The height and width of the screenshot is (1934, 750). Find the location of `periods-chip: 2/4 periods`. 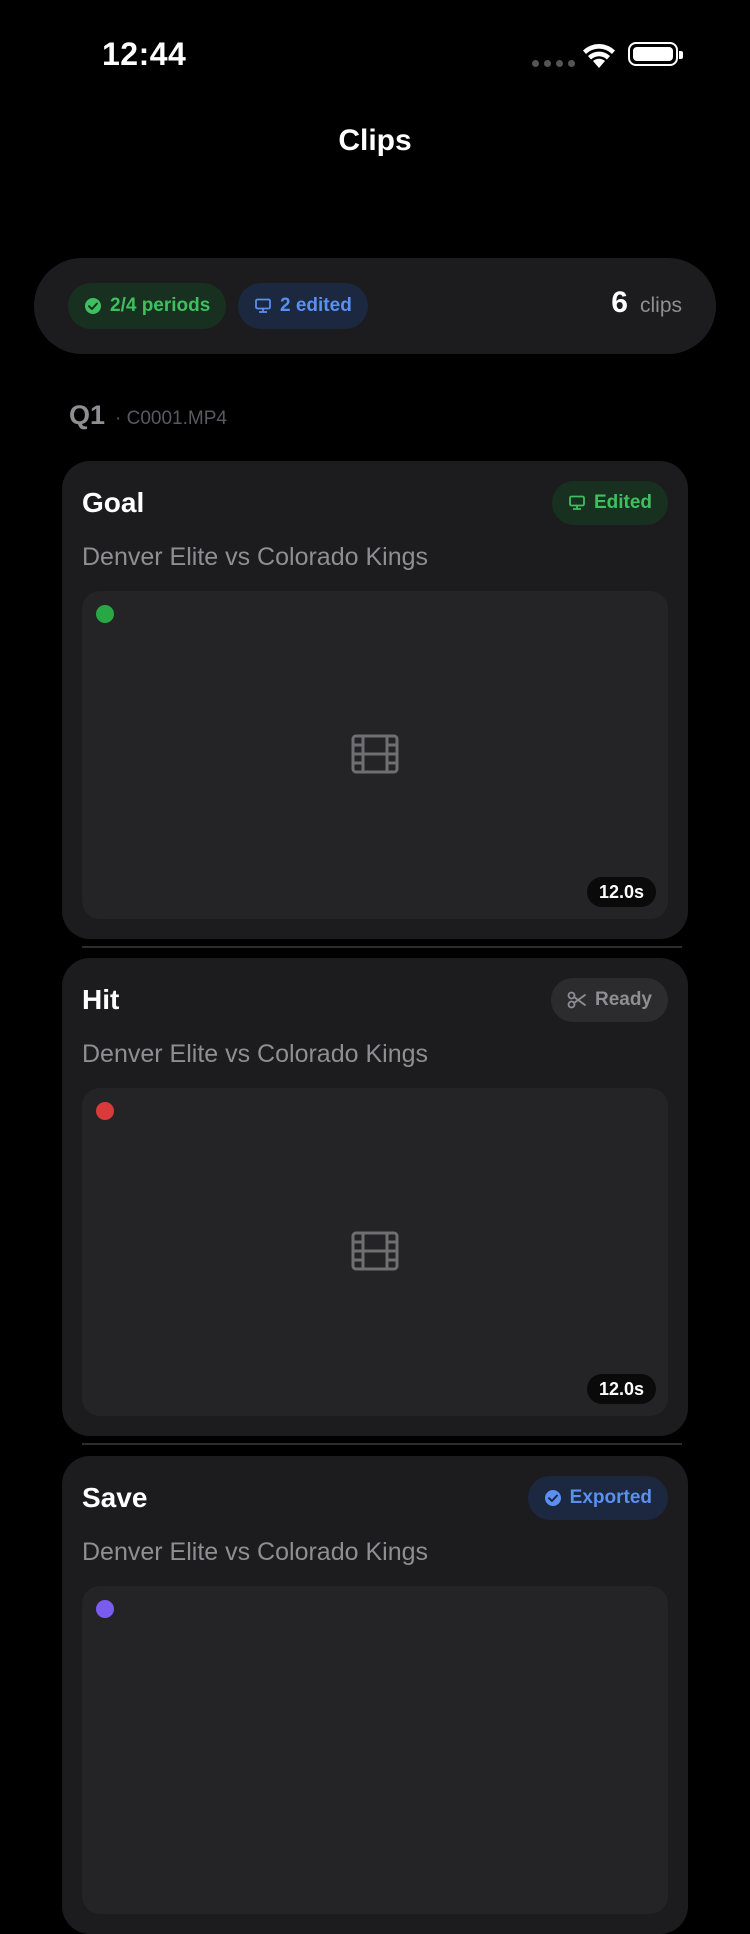

periods-chip: 2/4 periods is located at coordinates (147, 306).